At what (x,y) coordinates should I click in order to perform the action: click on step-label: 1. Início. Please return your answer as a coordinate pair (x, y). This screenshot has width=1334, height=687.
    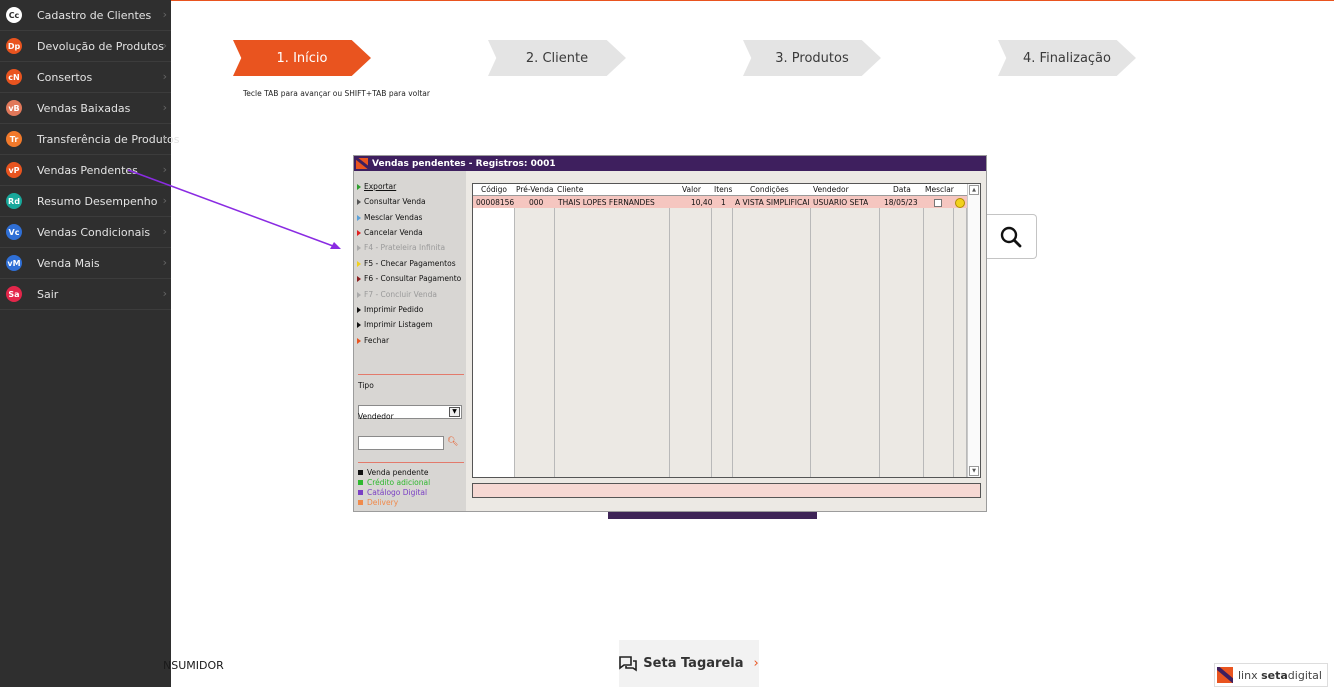
    Looking at the image, I should click on (302, 58).